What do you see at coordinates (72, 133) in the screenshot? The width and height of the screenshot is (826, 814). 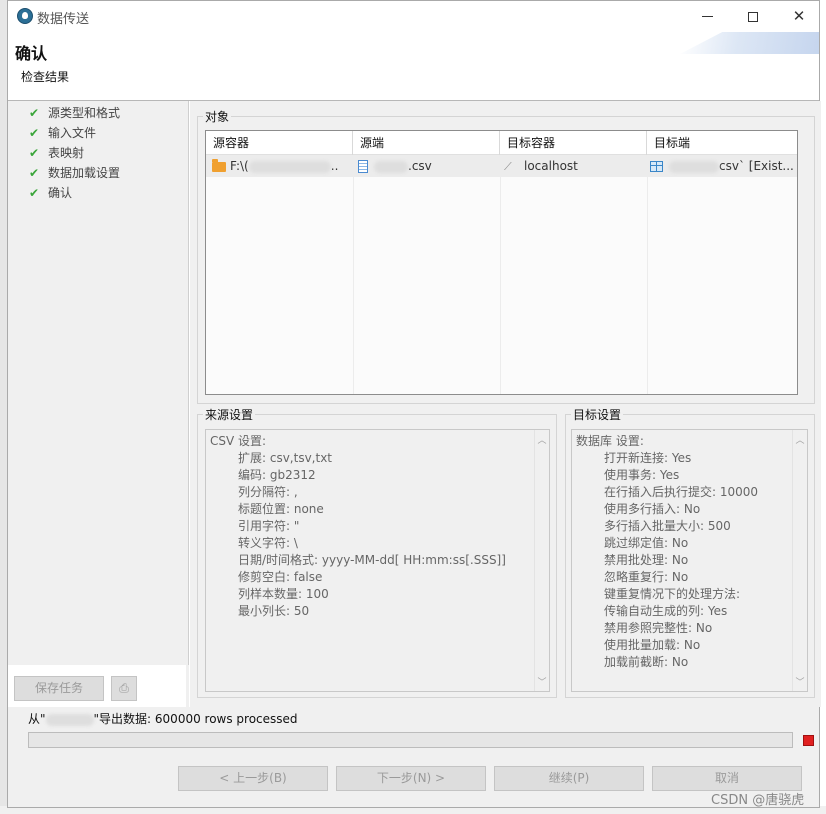 I see `step-label: 输入文件` at bounding box center [72, 133].